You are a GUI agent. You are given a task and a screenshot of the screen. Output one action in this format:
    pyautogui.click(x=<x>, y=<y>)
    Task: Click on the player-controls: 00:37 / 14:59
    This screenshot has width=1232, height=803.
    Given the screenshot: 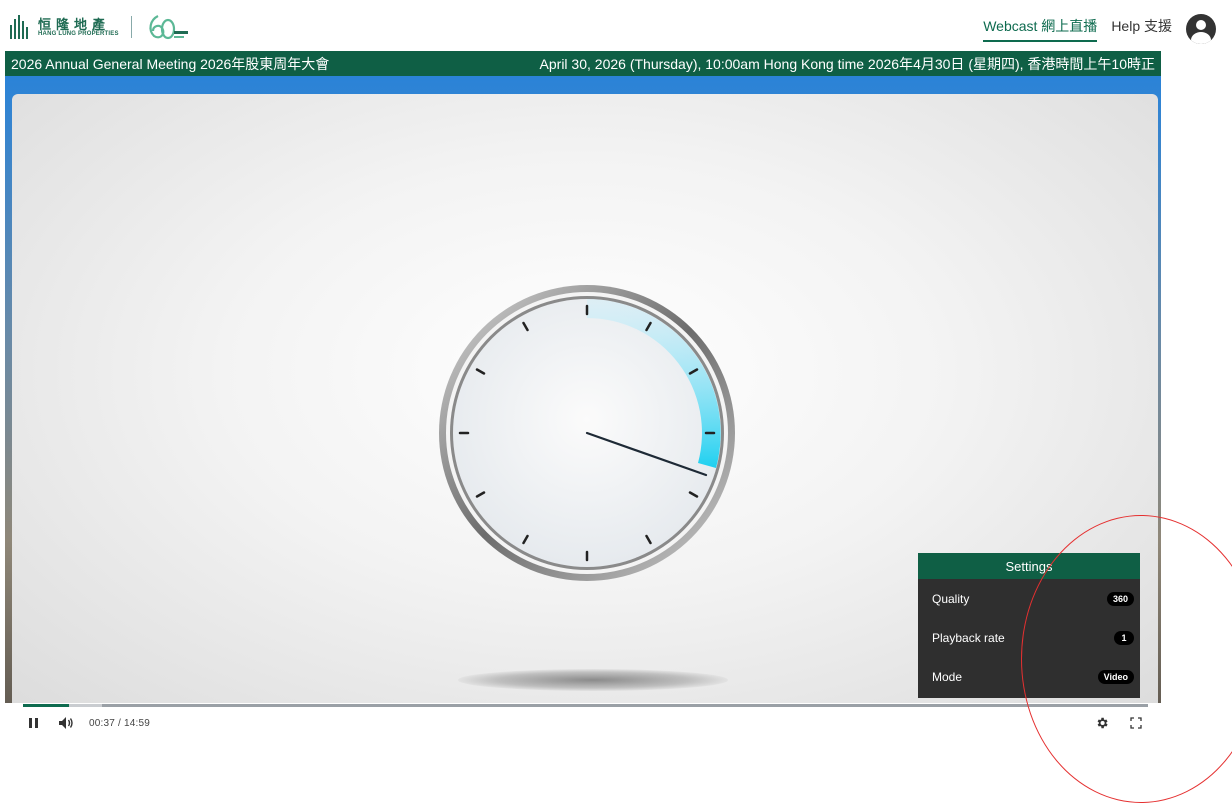 What is the action you would take?
    pyautogui.click(x=583, y=722)
    